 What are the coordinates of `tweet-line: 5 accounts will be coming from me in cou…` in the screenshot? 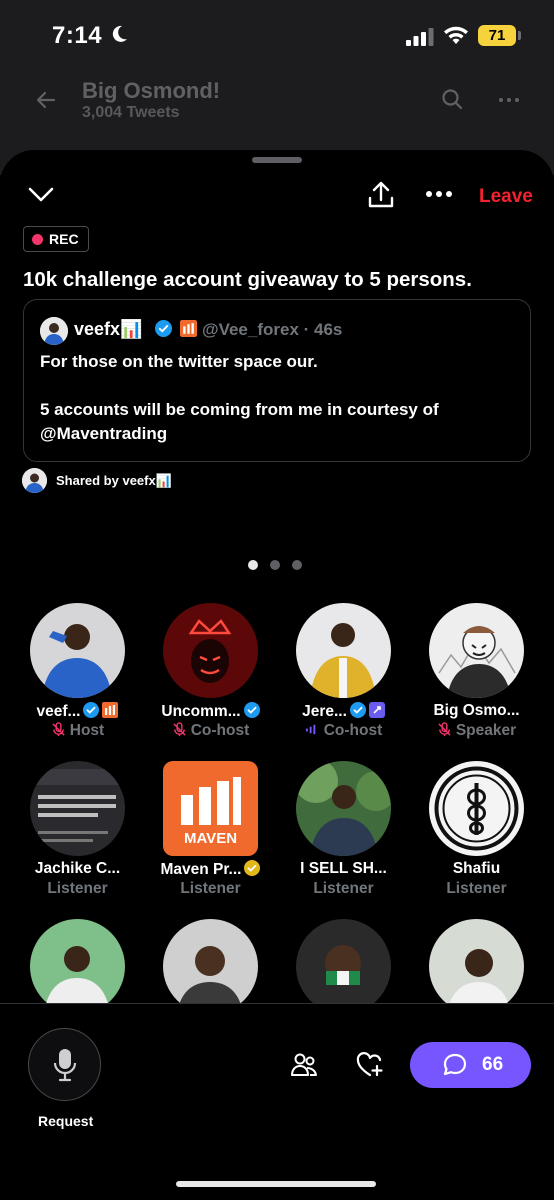 It's located at (239, 409).